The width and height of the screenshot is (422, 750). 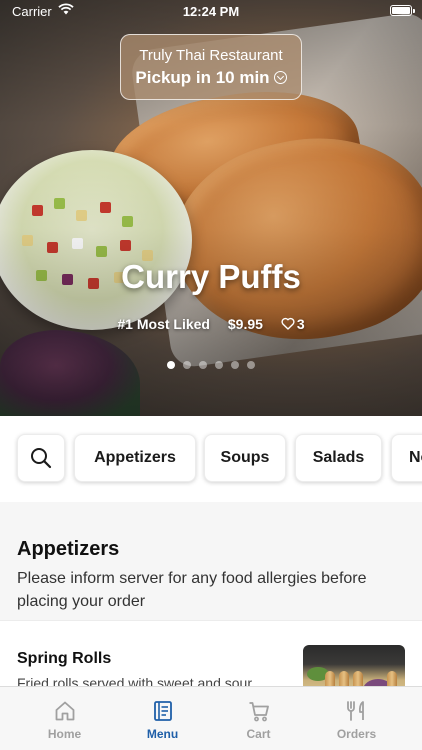 I want to click on menu-item-name: Spring Rolls, so click(x=64, y=658).